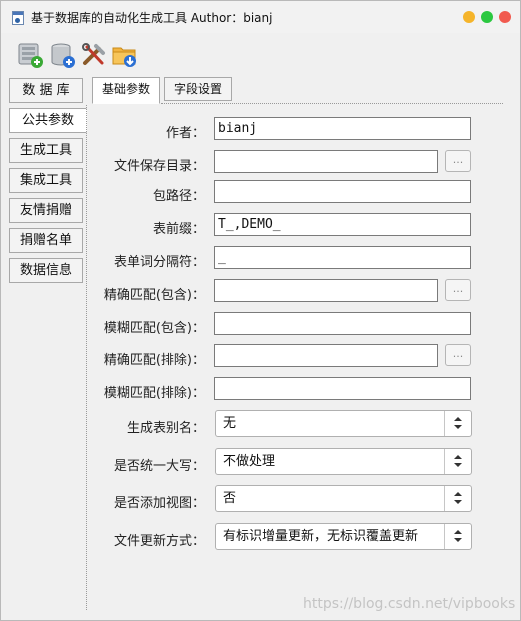 The width and height of the screenshot is (521, 621). What do you see at coordinates (159, 262) in the screenshot?
I see `word-separator-label: 表单词分隔符：` at bounding box center [159, 262].